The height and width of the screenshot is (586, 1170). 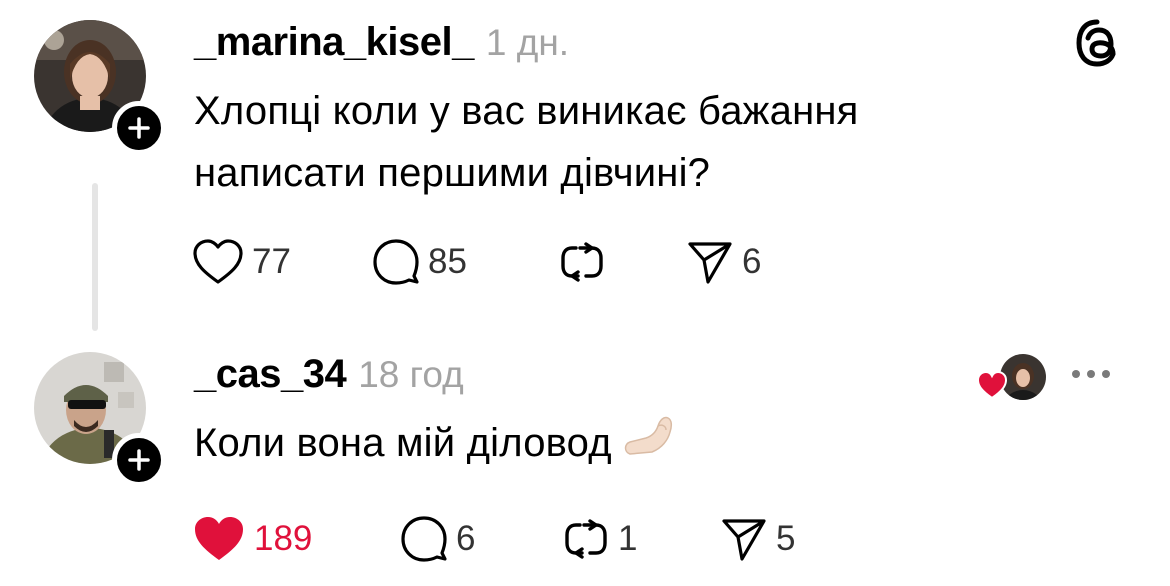 I want to click on like-button: 189, so click(x=296, y=539).